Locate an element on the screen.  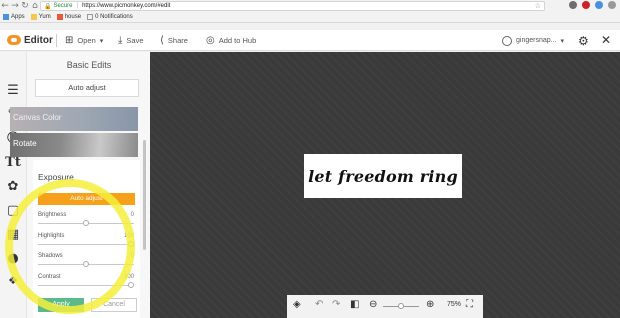
cancel-button: Cancel is located at coordinates (114, 305).